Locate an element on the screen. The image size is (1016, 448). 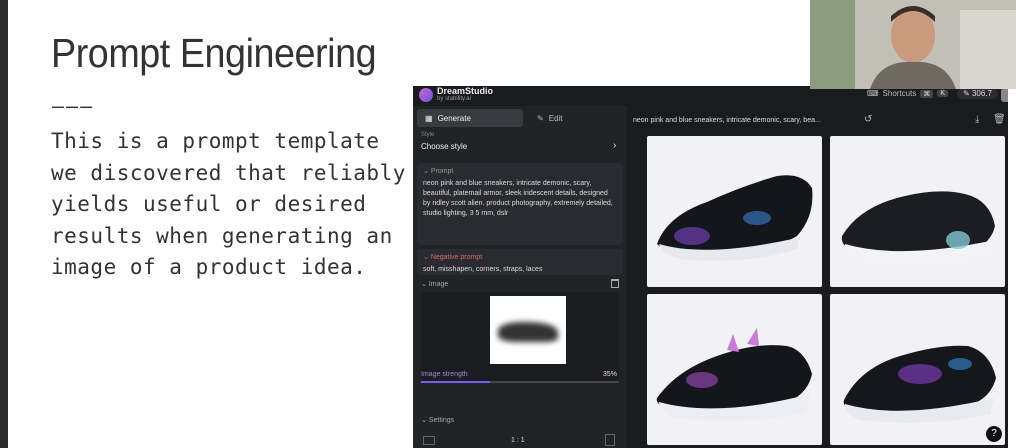
image-strength-slider is located at coordinates (520, 382).